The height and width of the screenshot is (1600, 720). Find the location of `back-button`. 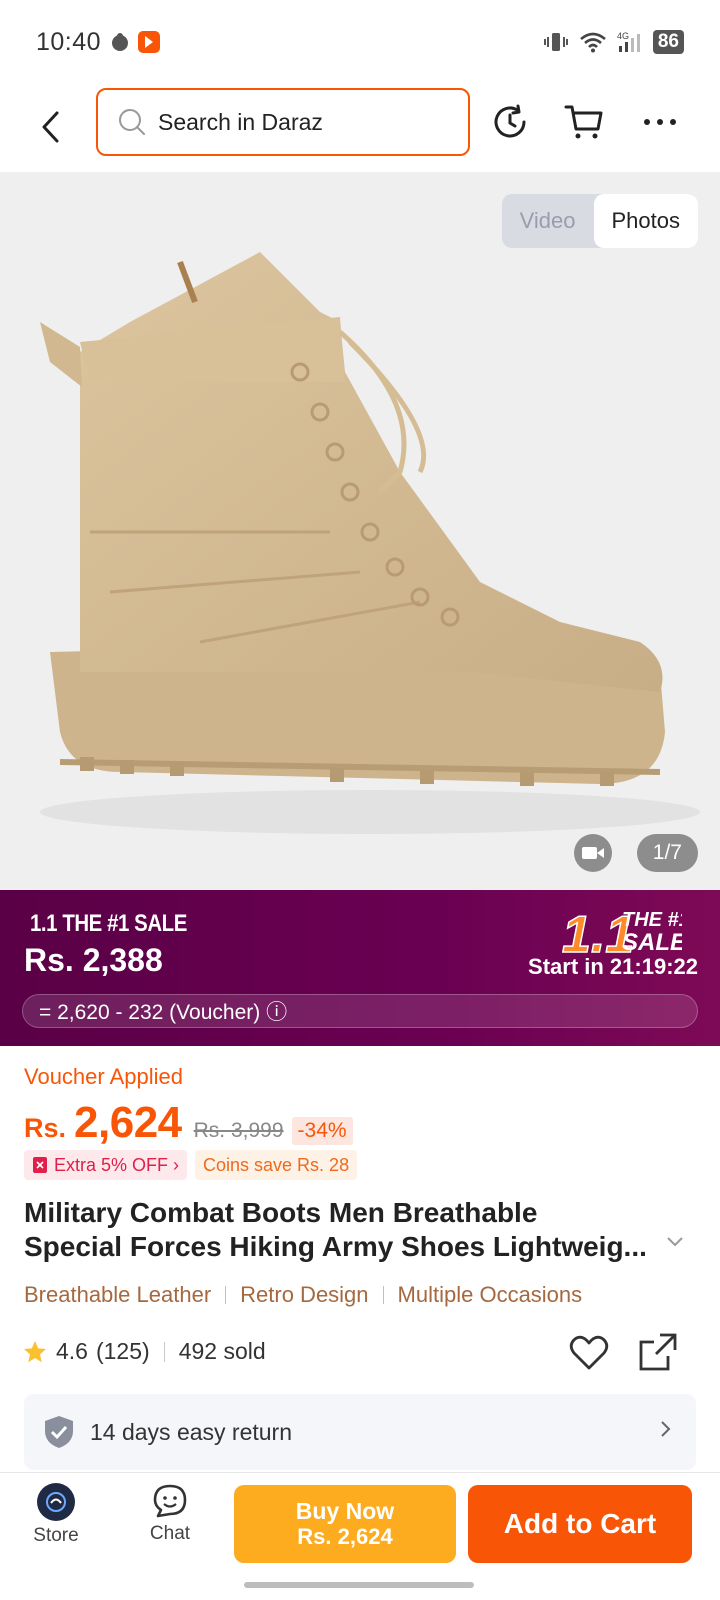

back-button is located at coordinates (50, 127).